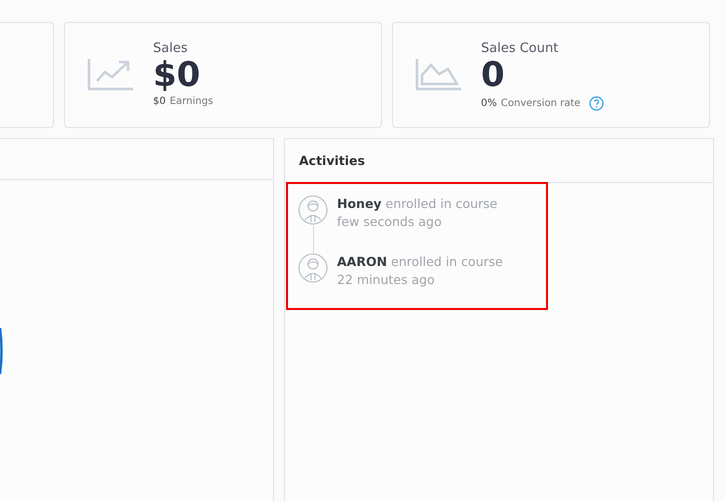 The height and width of the screenshot is (501, 725). What do you see at coordinates (332, 160) in the screenshot?
I see `panel-title: Activities` at bounding box center [332, 160].